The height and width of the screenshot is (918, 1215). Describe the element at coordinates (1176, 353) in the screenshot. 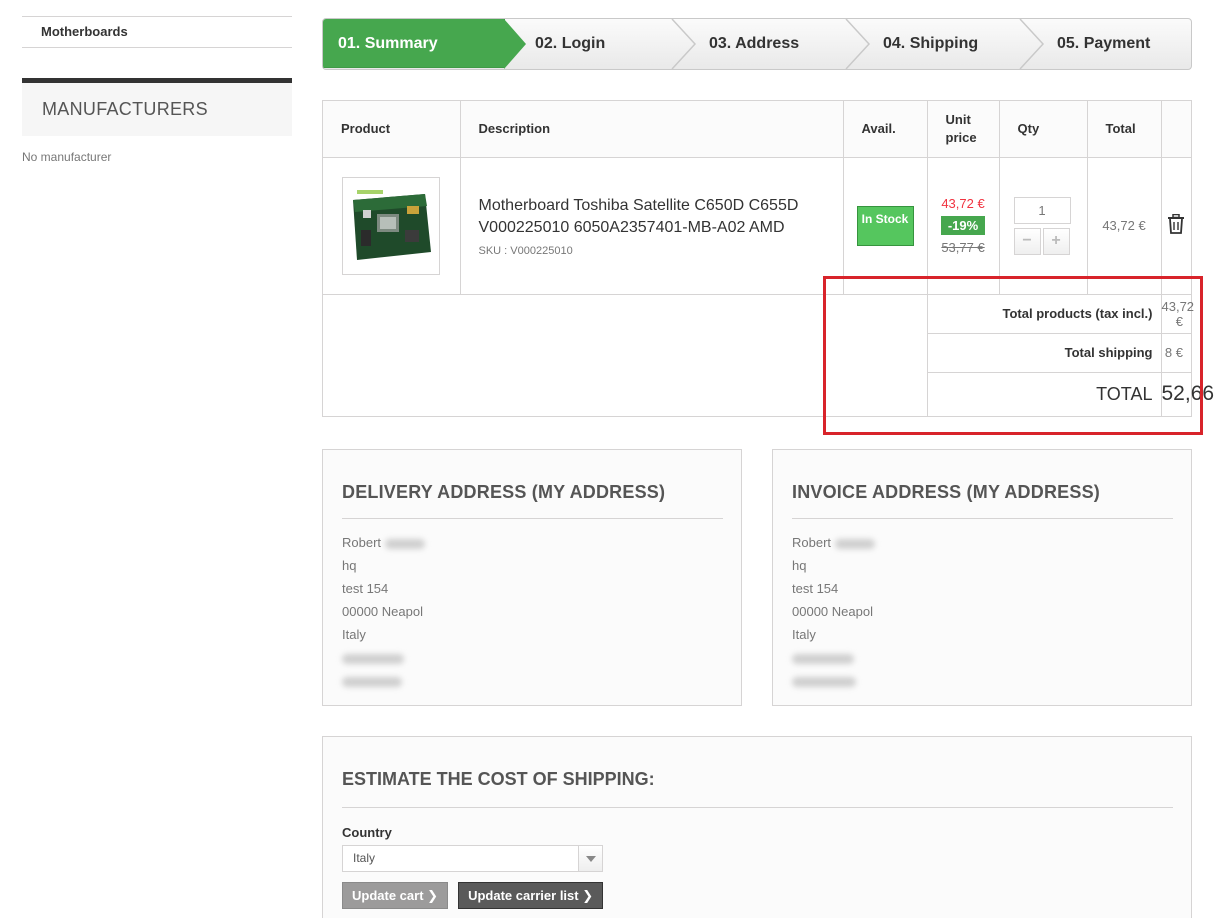

I see `total-shipping-value: 8 €` at that location.